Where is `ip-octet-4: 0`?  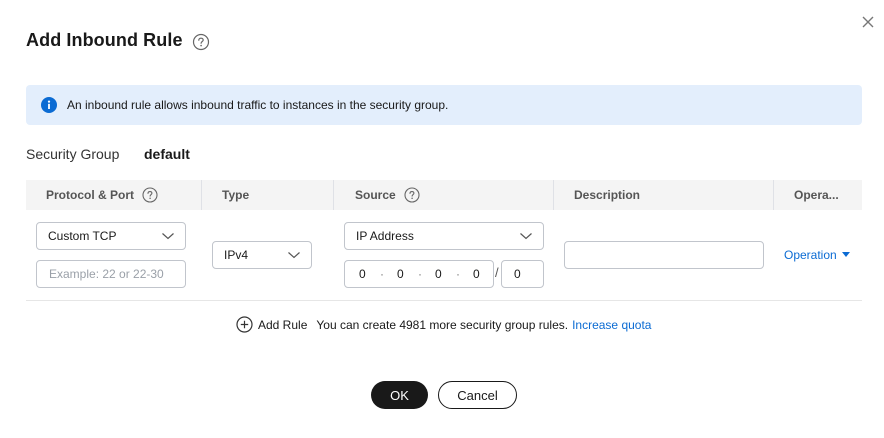
ip-octet-4: 0 is located at coordinates (476, 274).